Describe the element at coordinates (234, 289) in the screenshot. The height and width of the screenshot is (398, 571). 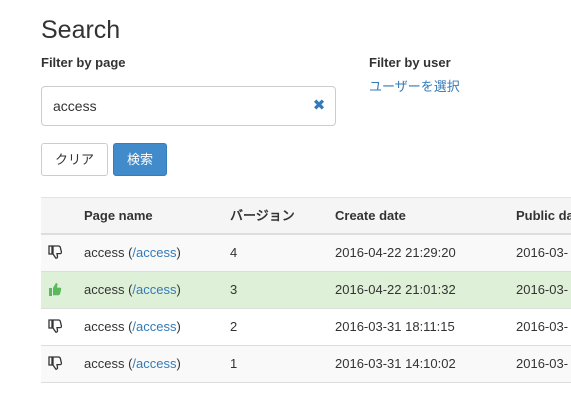
I see `version-cell: 3` at that location.